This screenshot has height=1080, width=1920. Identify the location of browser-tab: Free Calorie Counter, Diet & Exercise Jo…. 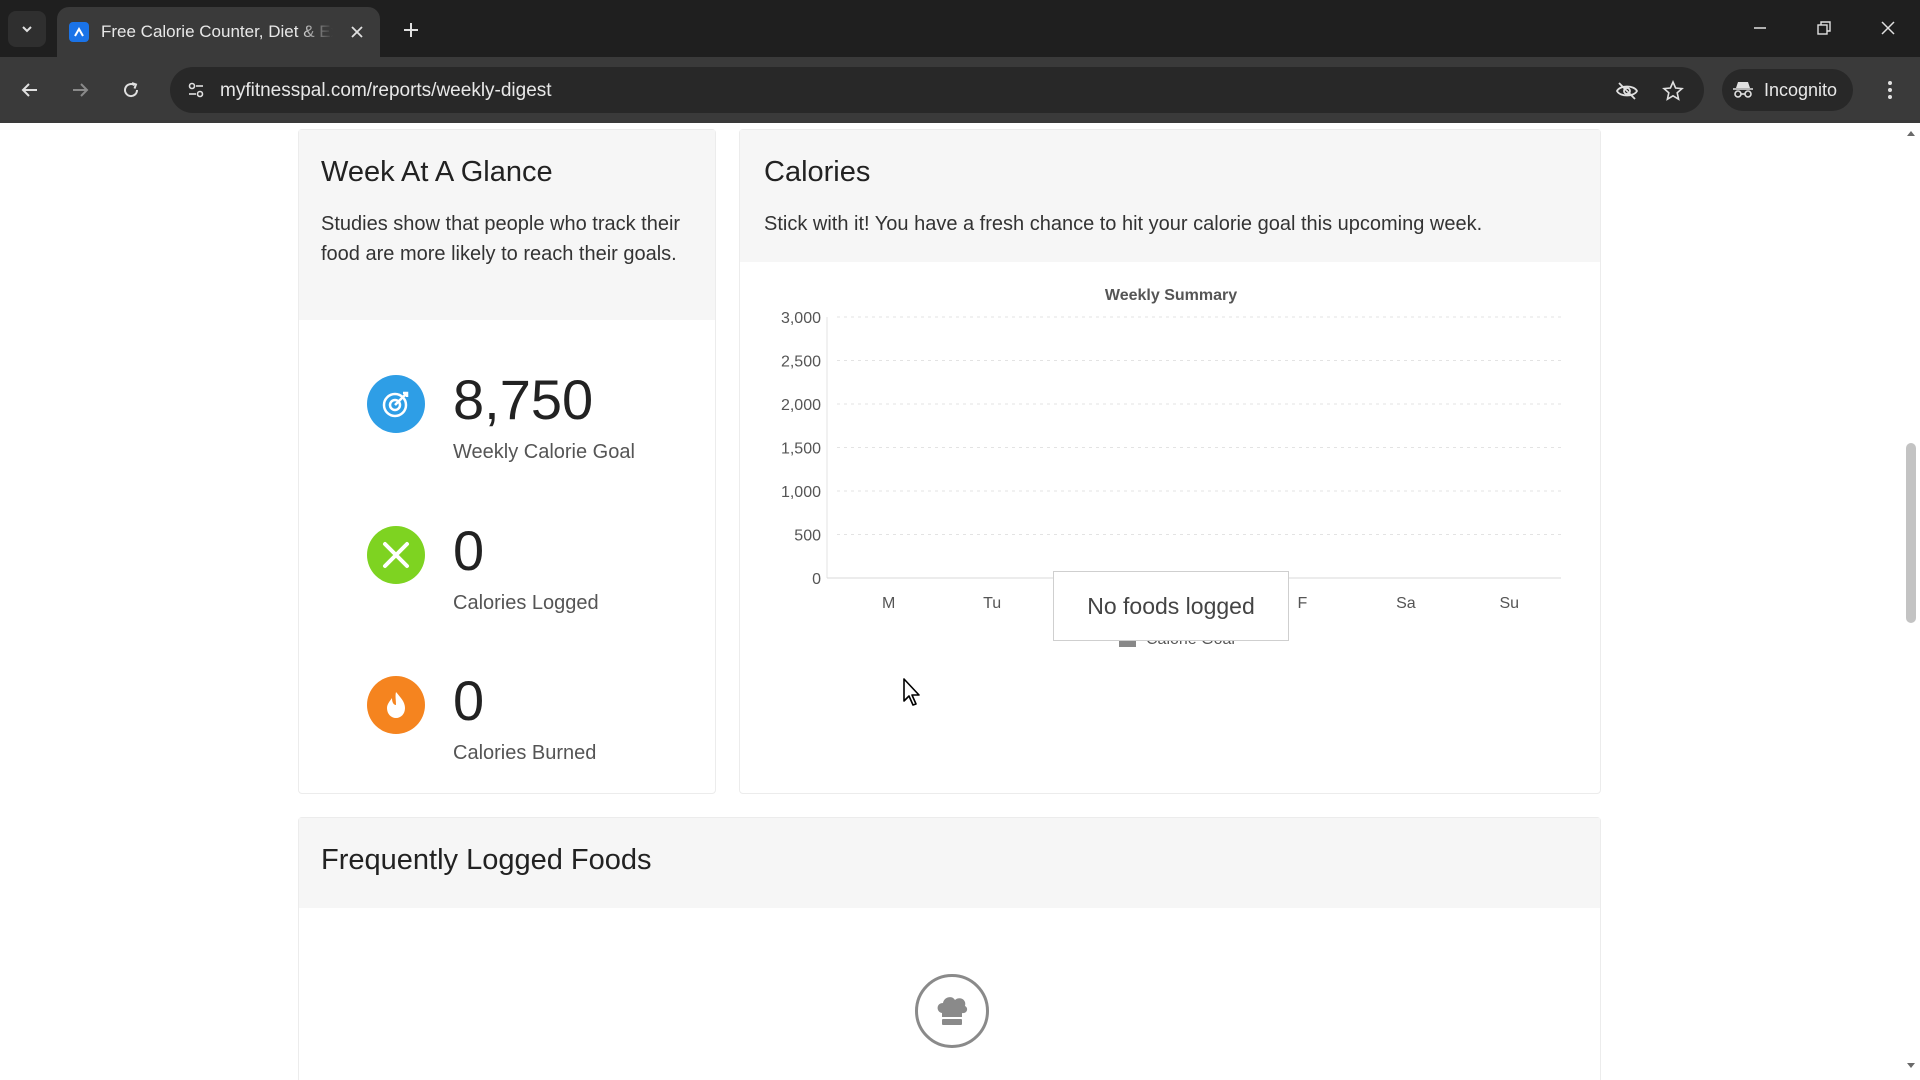
(218, 32).